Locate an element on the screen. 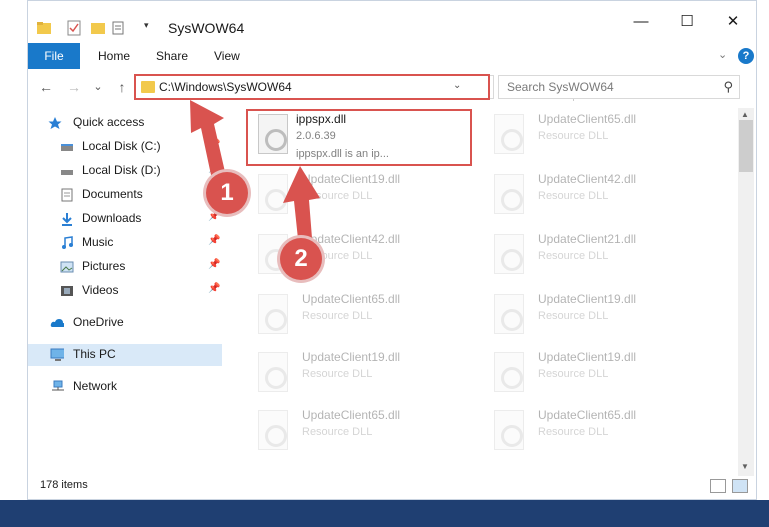 The image size is (769, 527). sidebar-item-local-disk-d: Local Disk (D:) 📌 is located at coordinates (125, 171).